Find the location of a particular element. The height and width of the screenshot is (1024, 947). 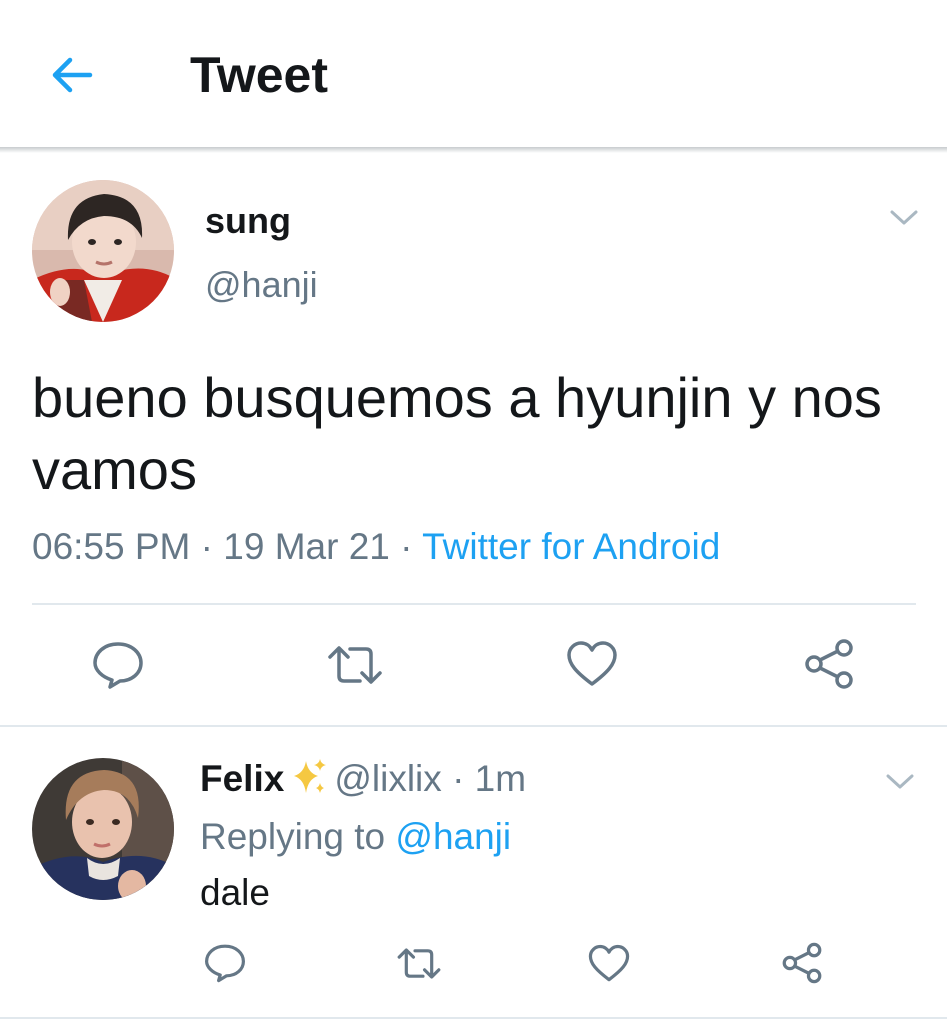

reply-reply-button is located at coordinates (225, 963).